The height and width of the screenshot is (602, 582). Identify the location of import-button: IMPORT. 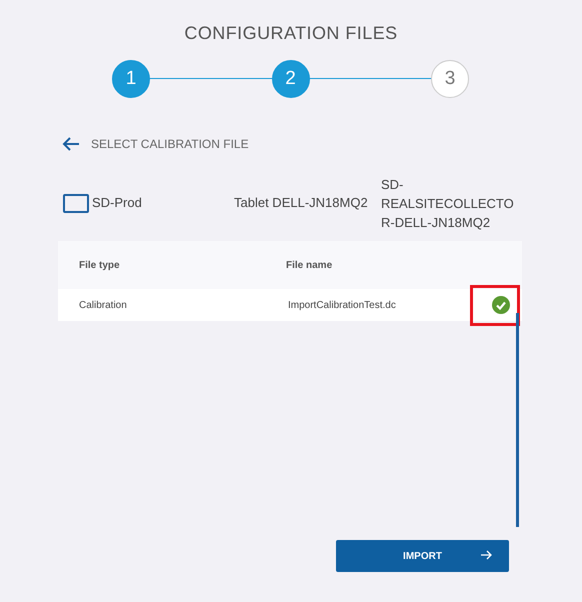
(422, 556).